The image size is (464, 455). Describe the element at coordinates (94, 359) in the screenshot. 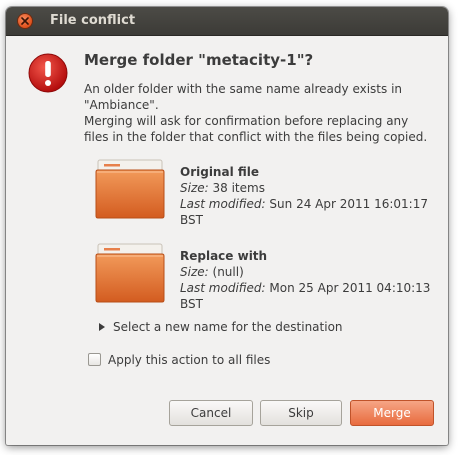

I see `apply-all-checkbox` at that location.